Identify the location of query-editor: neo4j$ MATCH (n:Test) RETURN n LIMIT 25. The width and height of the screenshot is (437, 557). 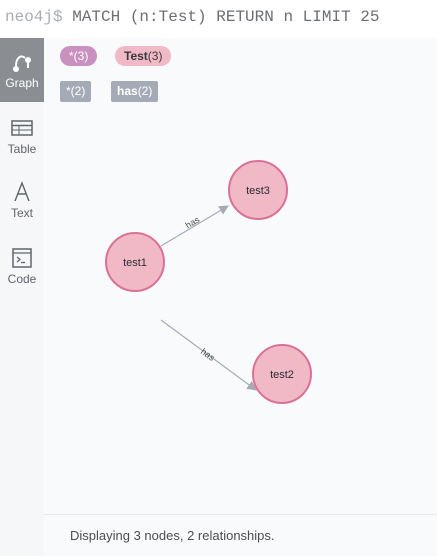
(218, 19).